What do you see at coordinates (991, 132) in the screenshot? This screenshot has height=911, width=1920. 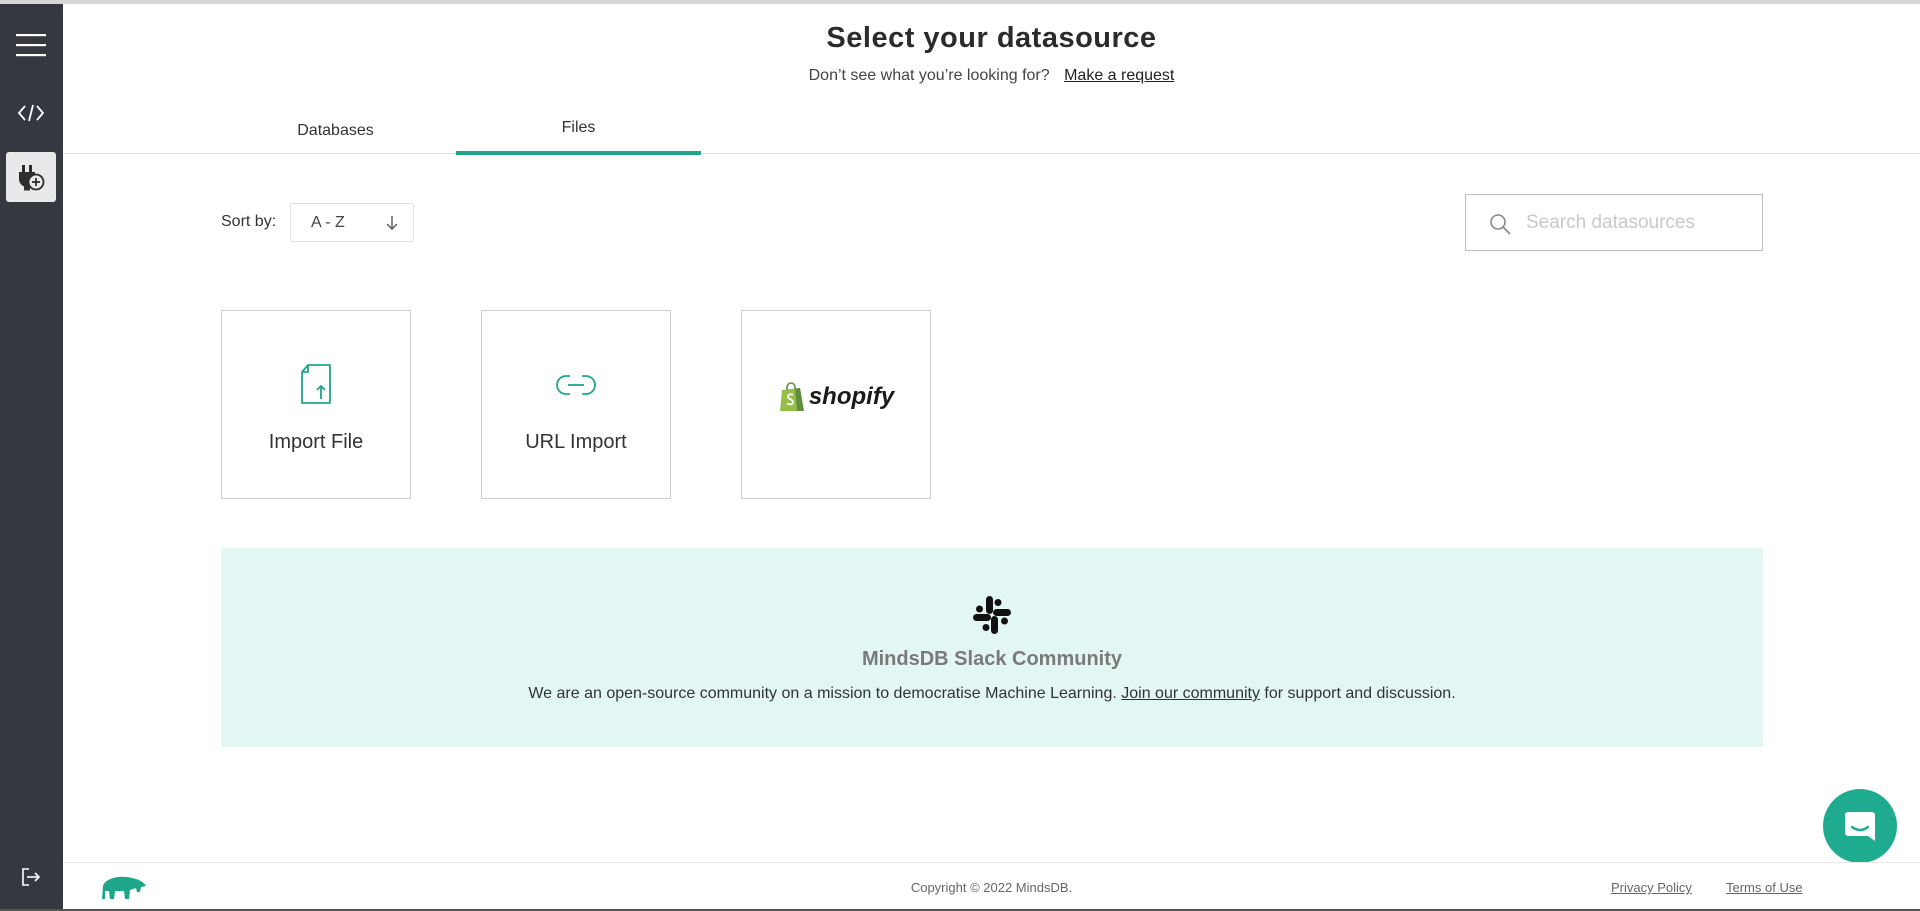 I see `datasource-tabs: Databases Files` at bounding box center [991, 132].